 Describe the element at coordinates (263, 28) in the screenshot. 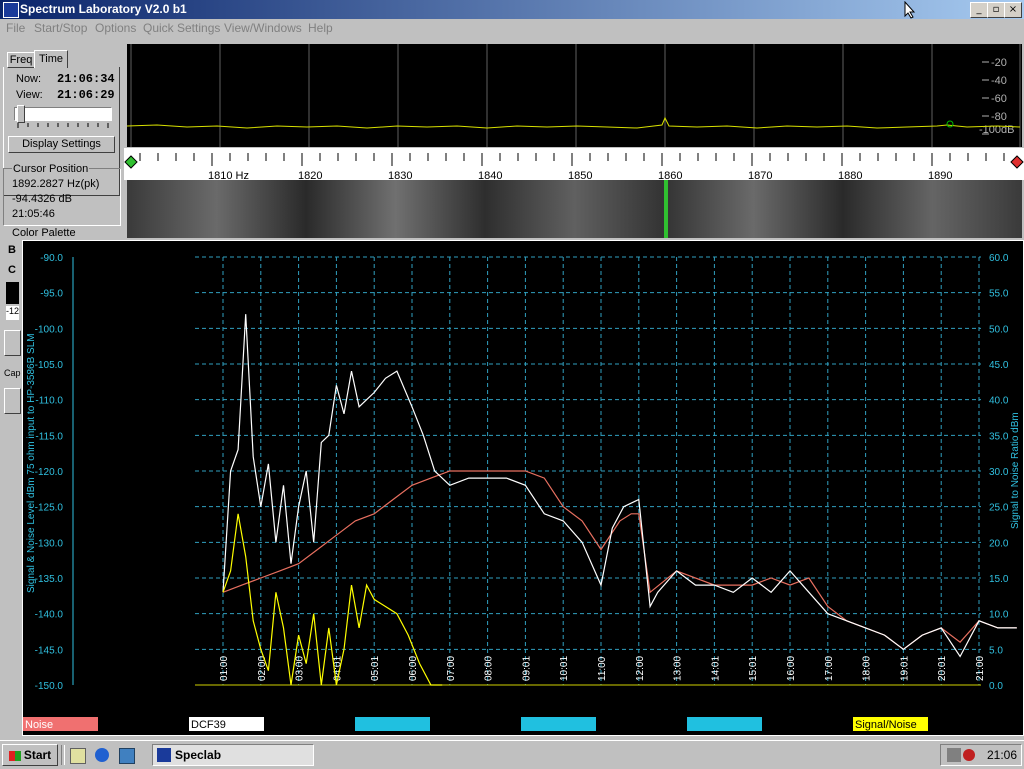

I see `menu-view-windows: View/Windows` at that location.